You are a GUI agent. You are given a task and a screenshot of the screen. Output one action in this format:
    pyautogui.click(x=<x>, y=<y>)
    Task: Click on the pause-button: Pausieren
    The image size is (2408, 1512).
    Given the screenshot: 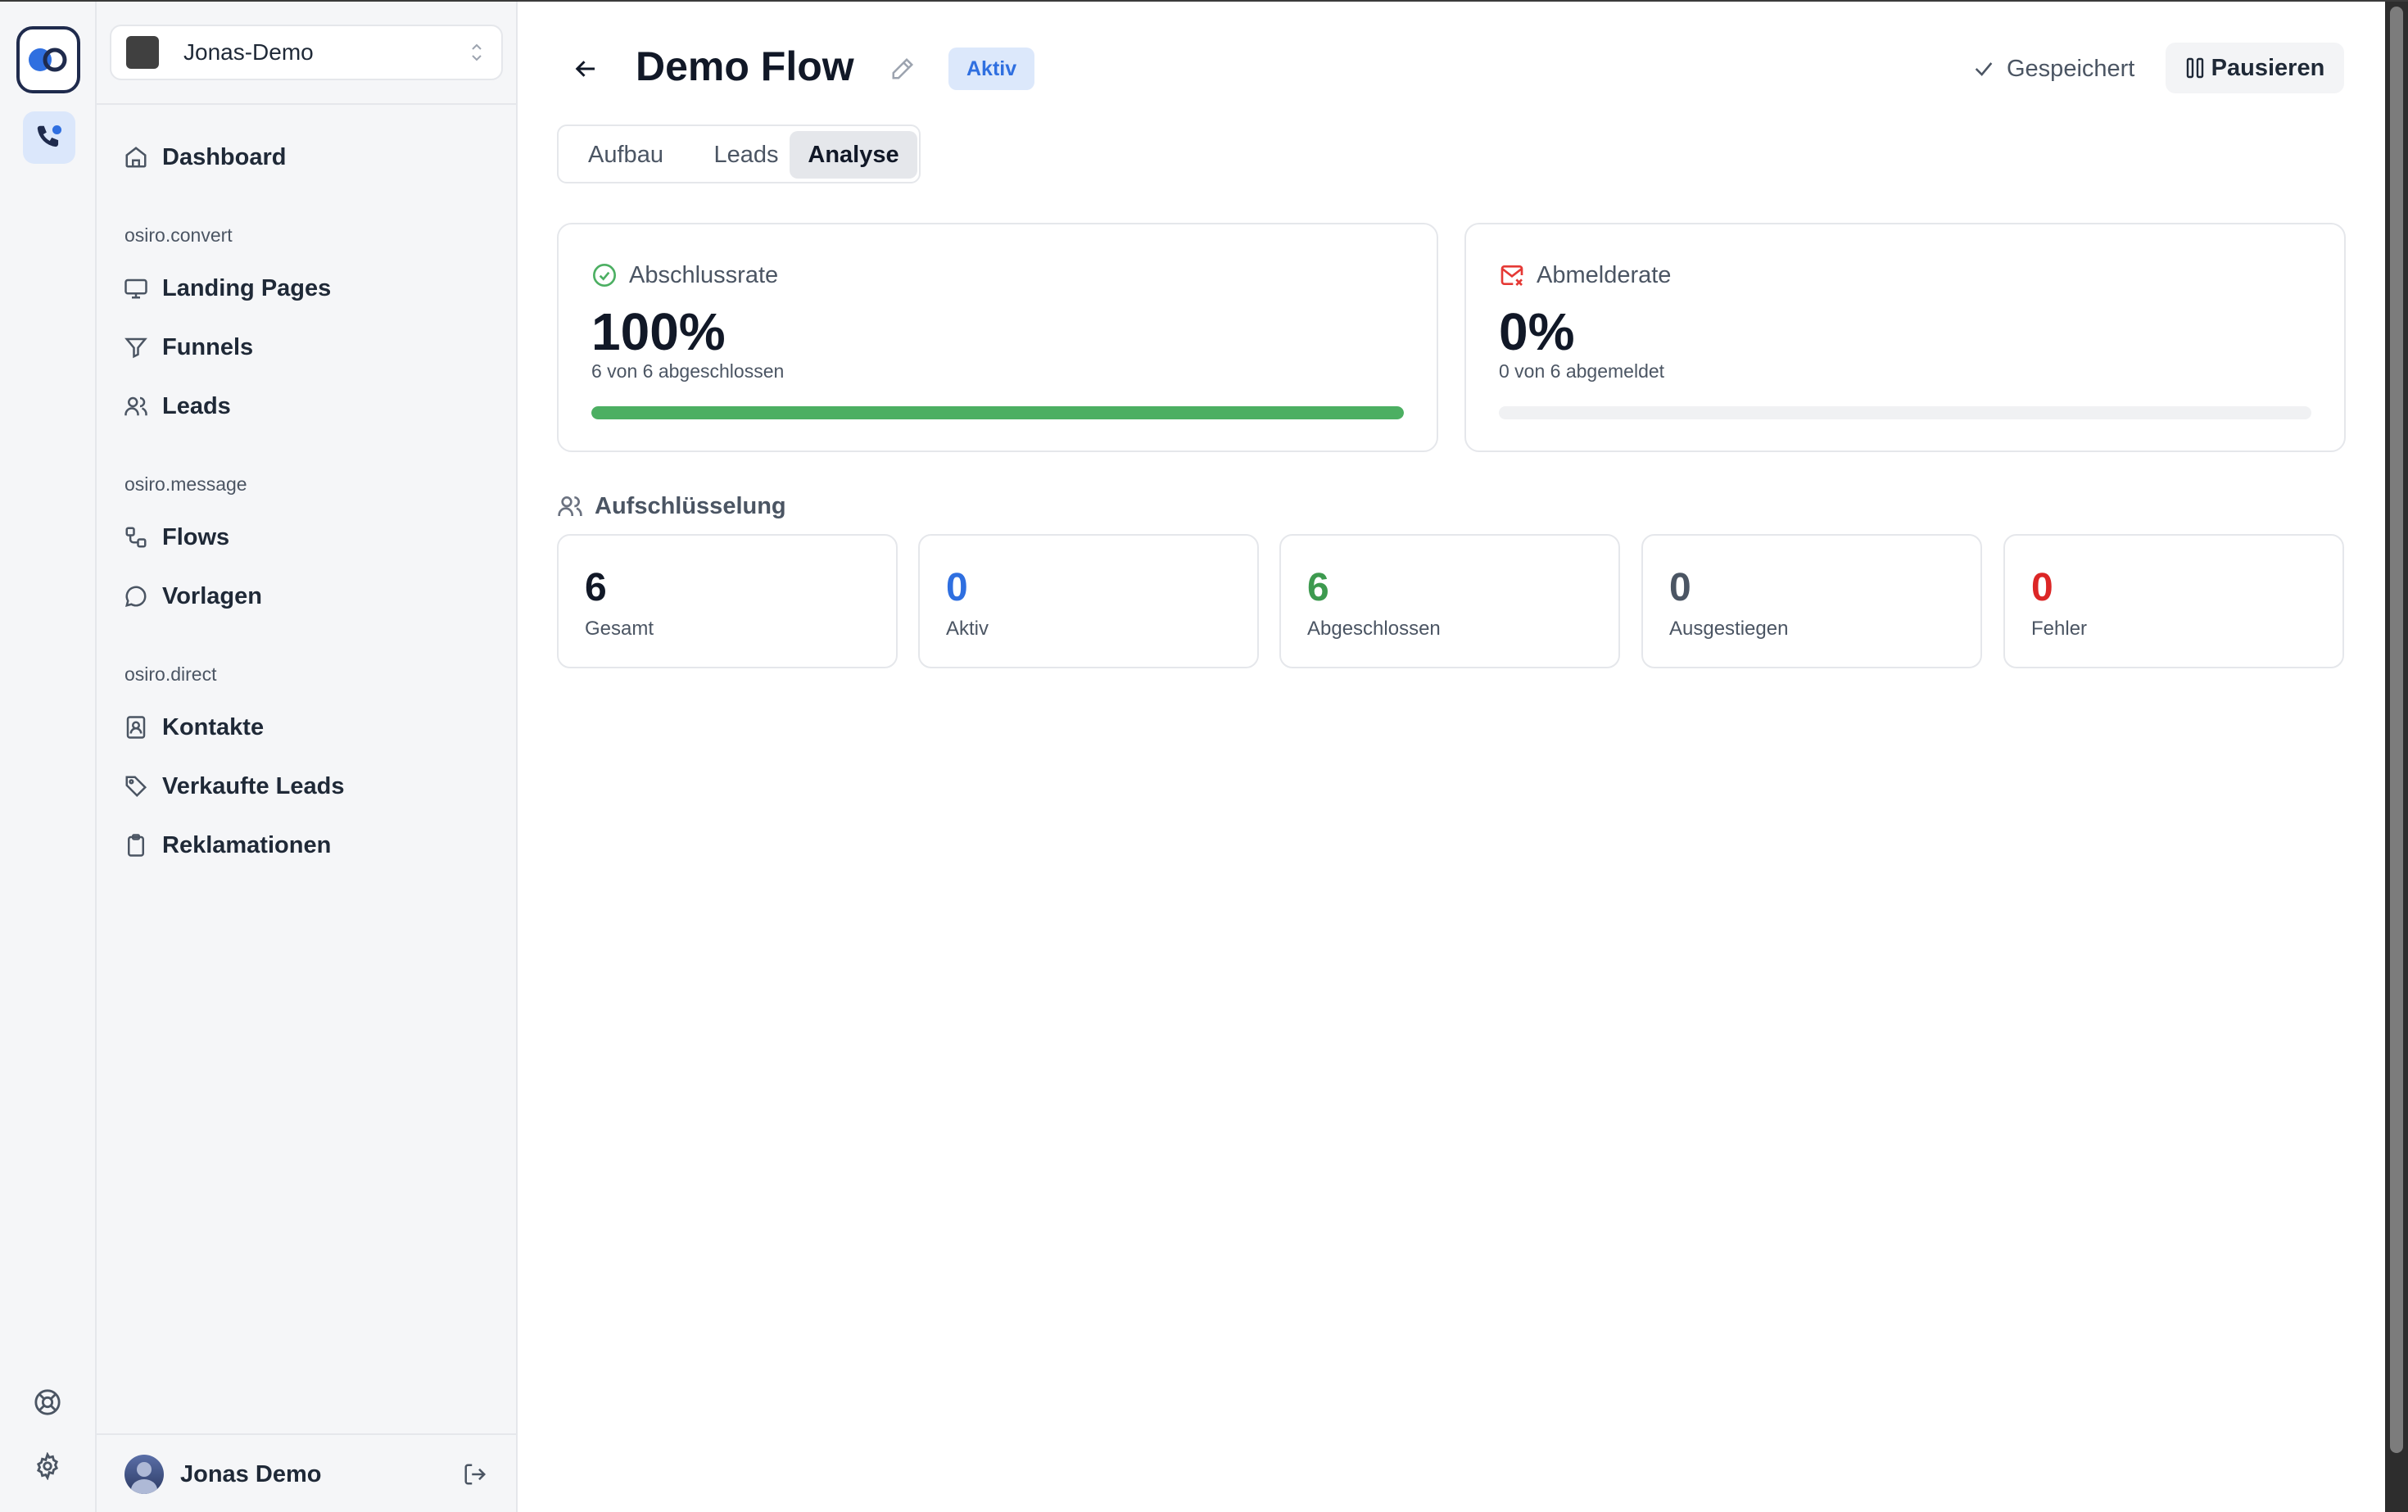 What is the action you would take?
    pyautogui.click(x=2255, y=68)
    